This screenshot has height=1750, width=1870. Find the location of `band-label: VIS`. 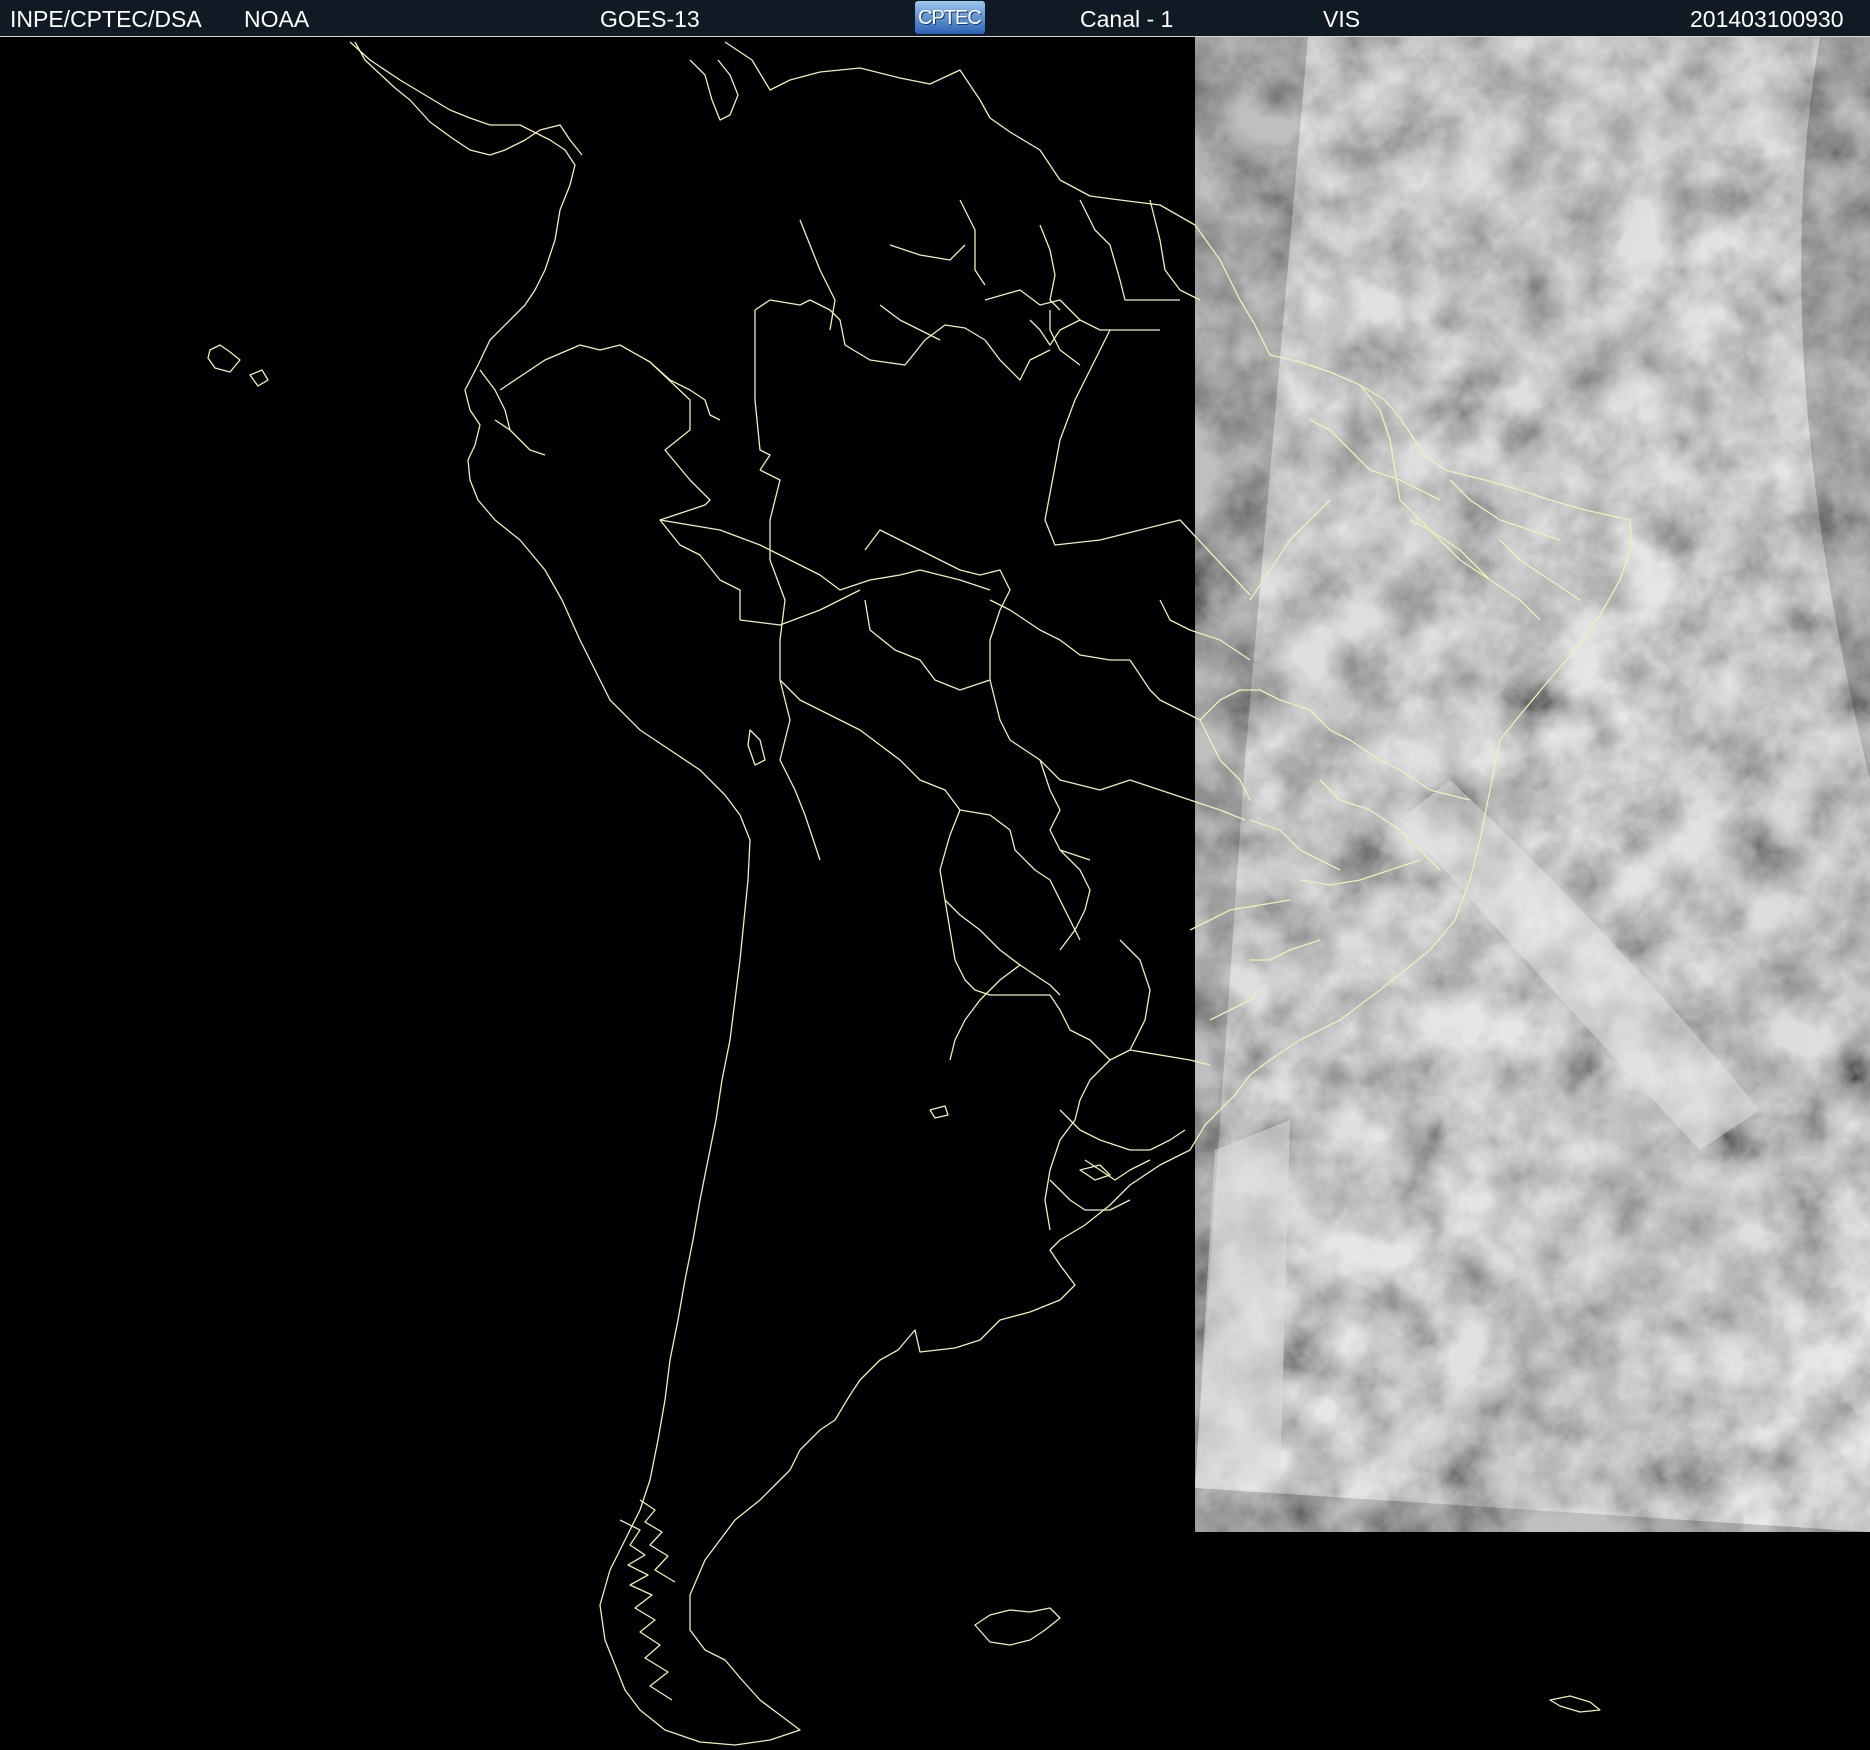

band-label: VIS is located at coordinates (1342, 19).